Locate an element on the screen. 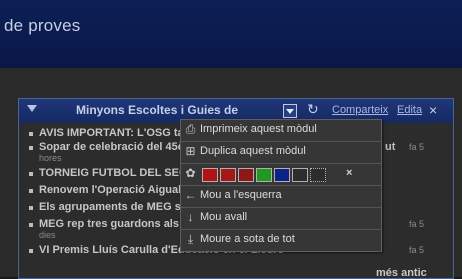 Image resolution: width=462 pixels, height=279 pixels. news-time-continued: dies is located at coordinates (47, 235).